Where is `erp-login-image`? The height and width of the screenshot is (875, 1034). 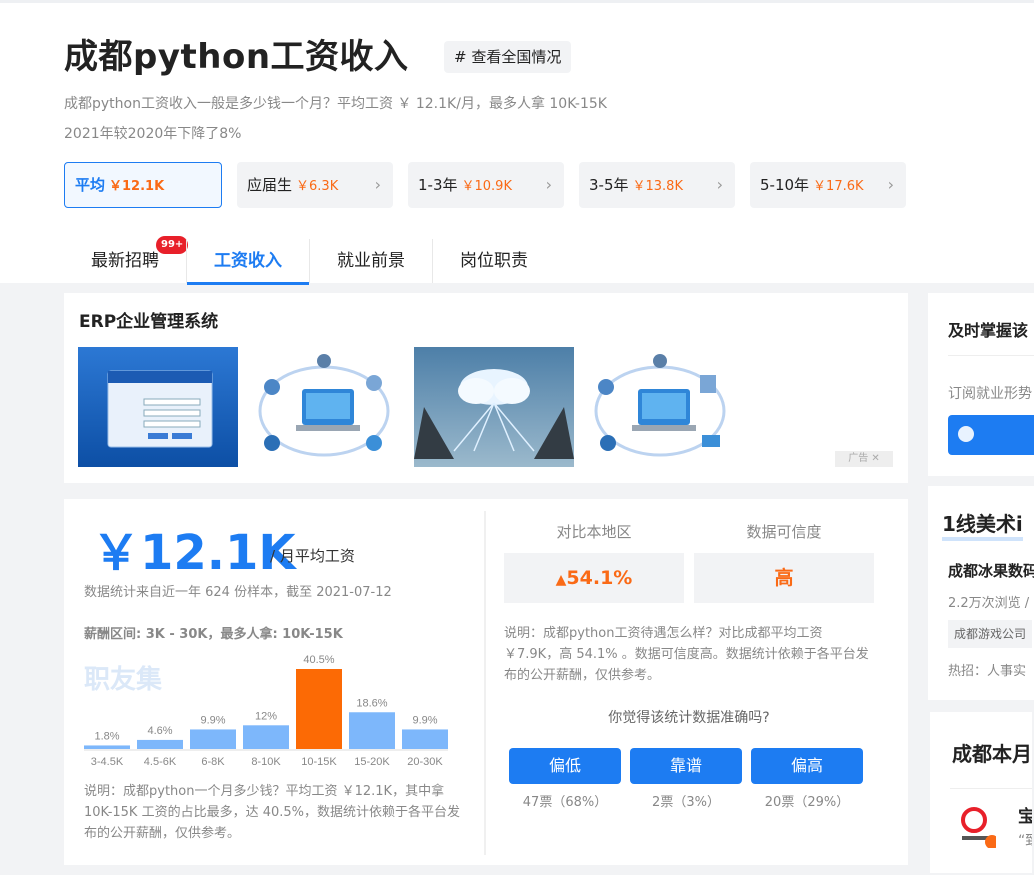
erp-login-image is located at coordinates (158, 407).